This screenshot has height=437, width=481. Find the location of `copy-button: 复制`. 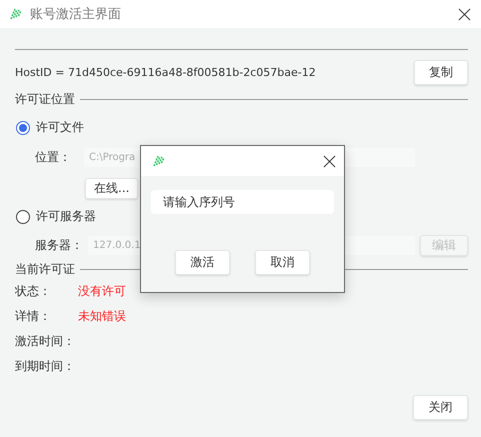

copy-button: 复制 is located at coordinates (441, 72).